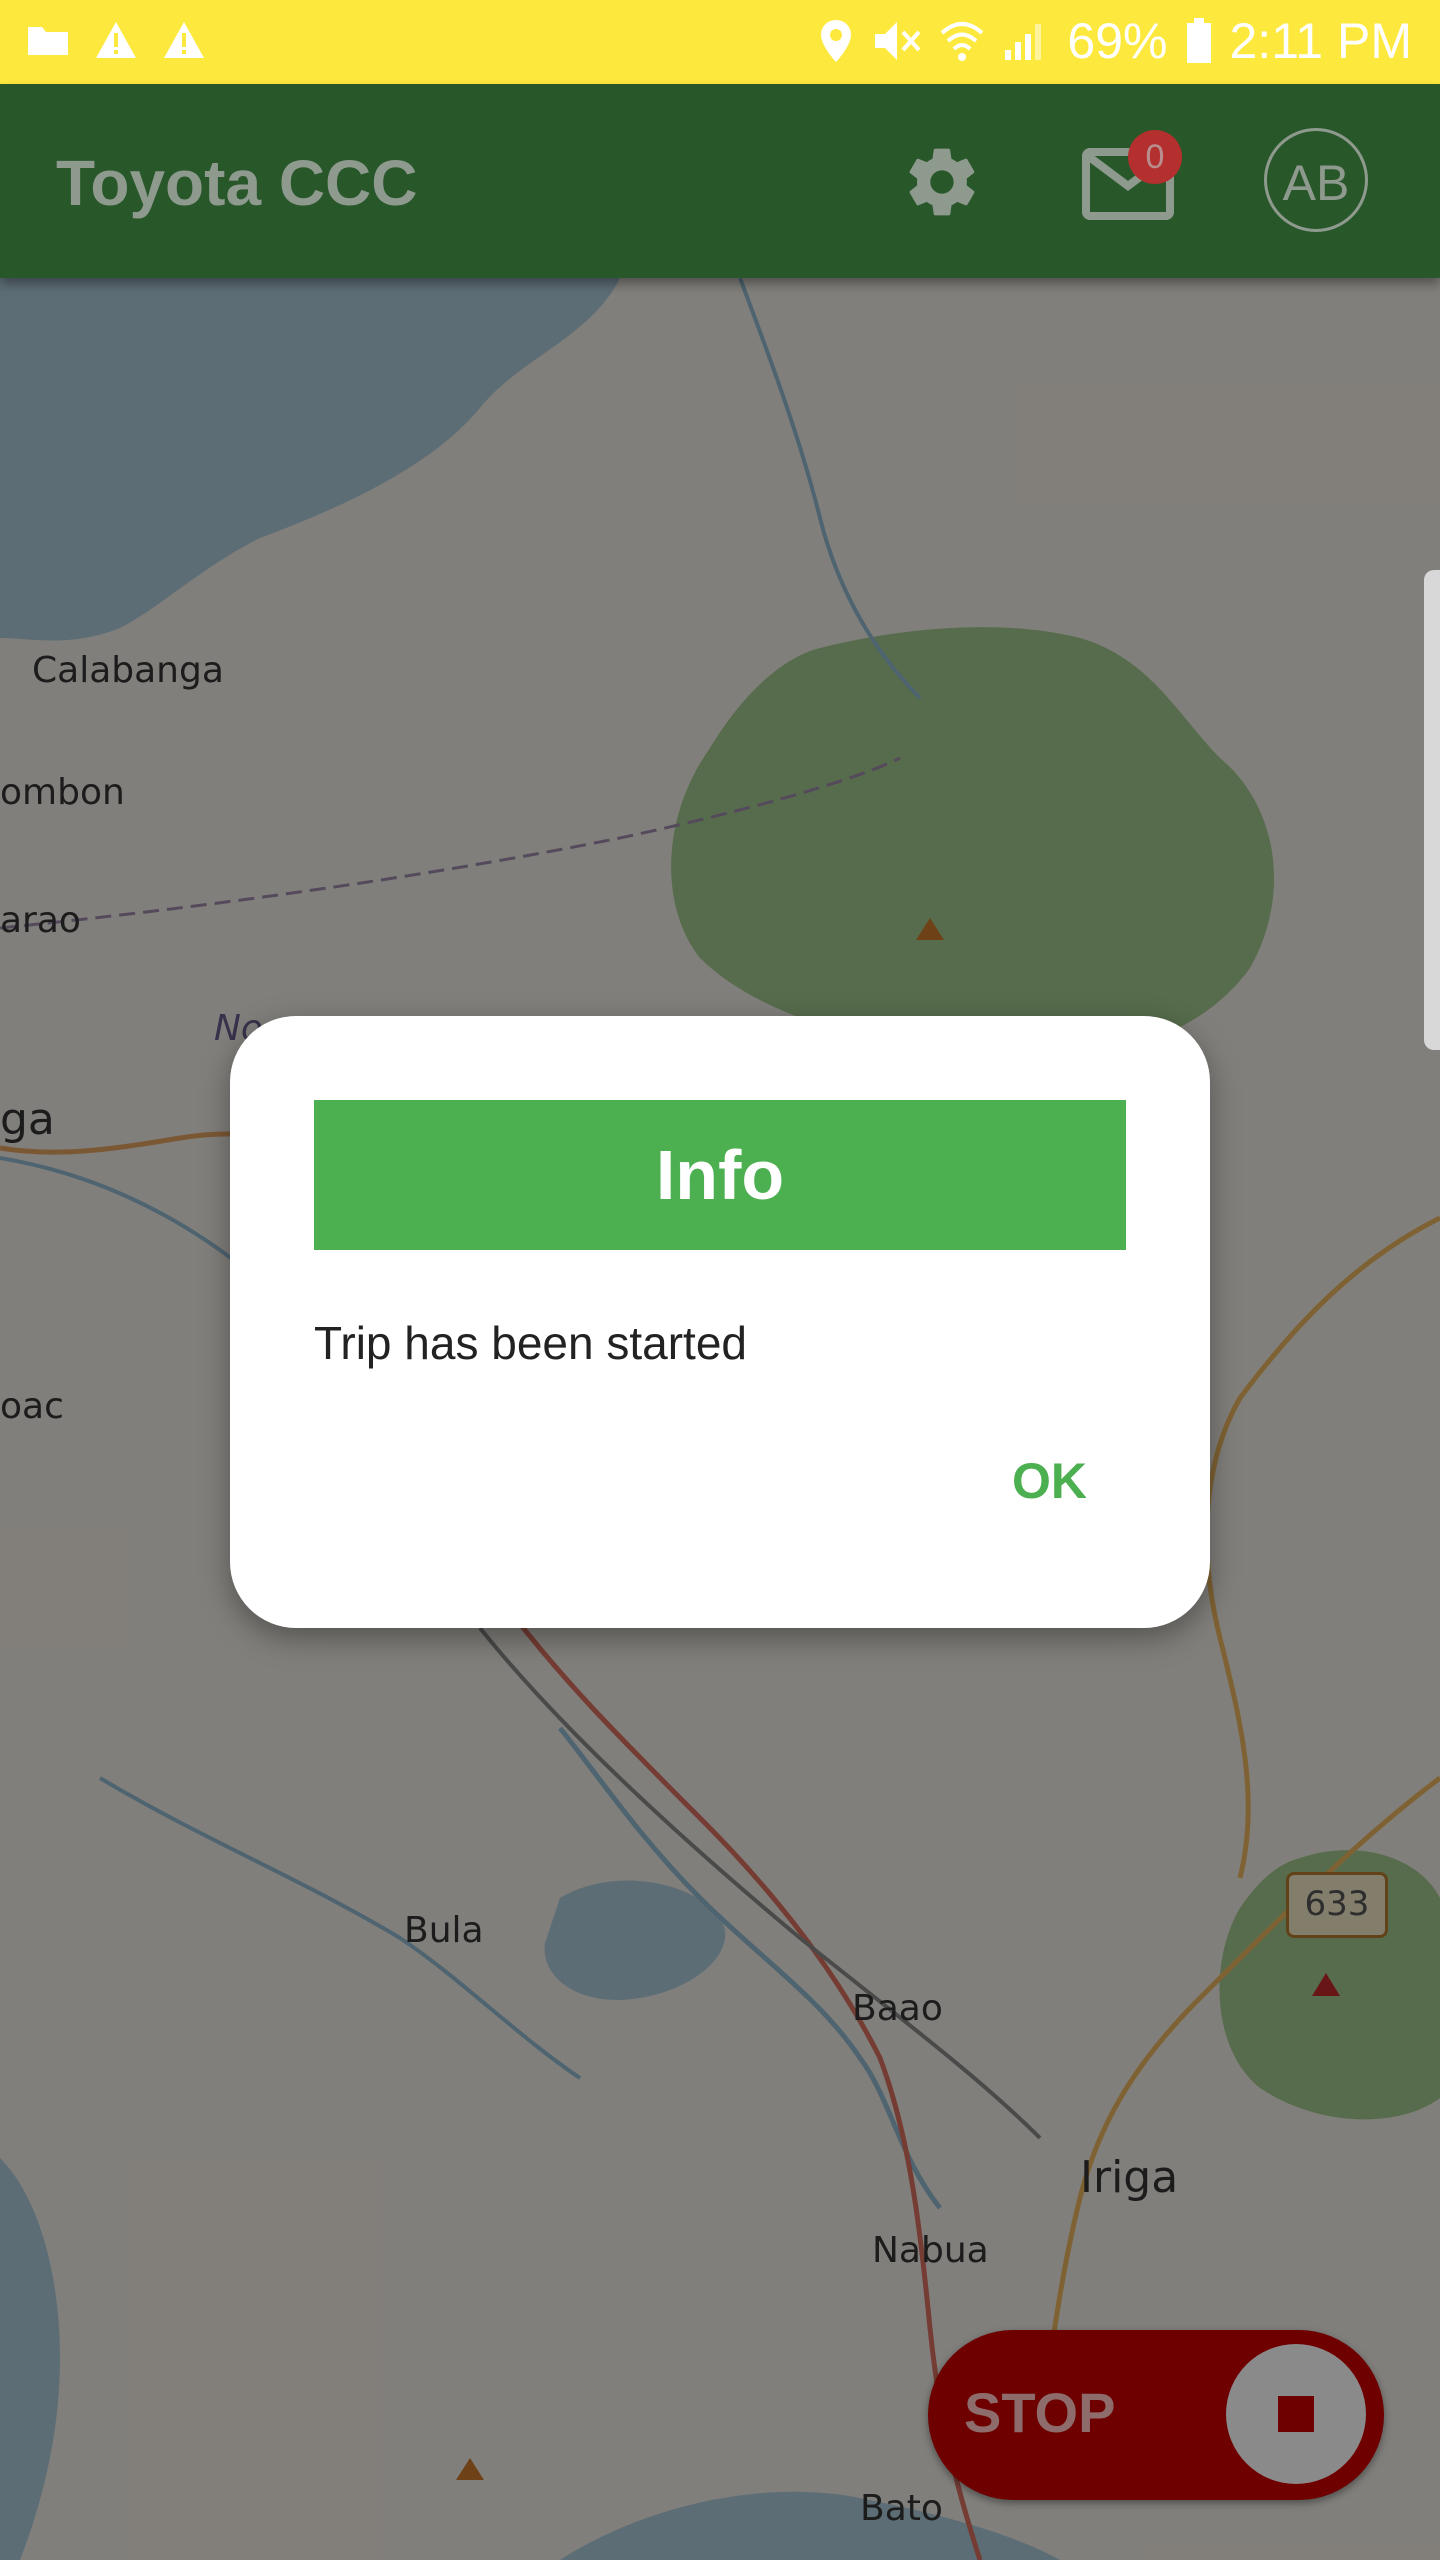  What do you see at coordinates (1155, 157) in the screenshot?
I see `mail-badge: 0` at bounding box center [1155, 157].